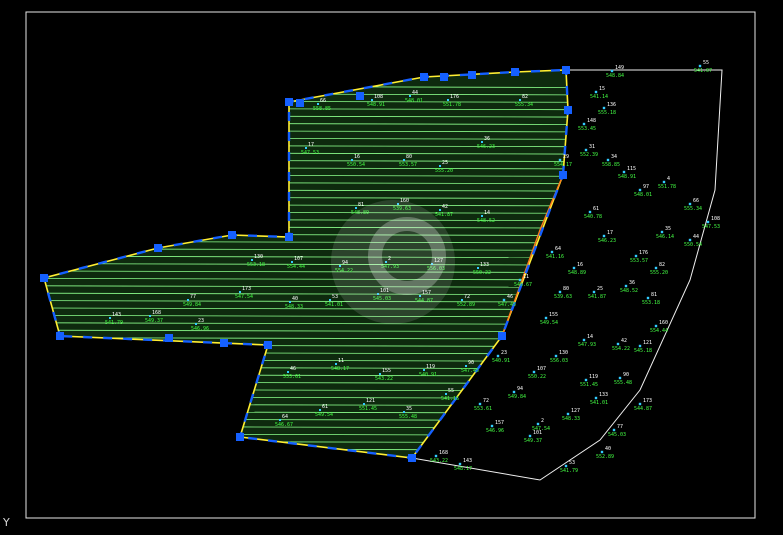 Image resolution: width=783 pixels, height=535 pixels. I want to click on point-number: 2, so click(542, 421).